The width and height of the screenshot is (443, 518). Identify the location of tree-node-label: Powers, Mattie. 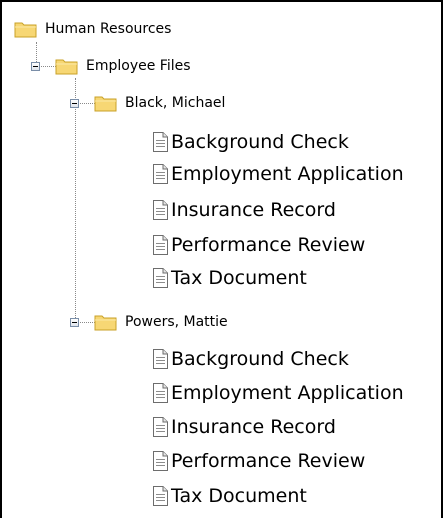
(176, 322).